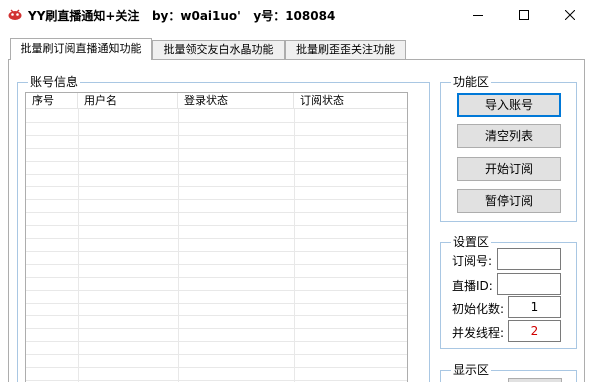  I want to click on subscribe-id-field, so click(529, 259).